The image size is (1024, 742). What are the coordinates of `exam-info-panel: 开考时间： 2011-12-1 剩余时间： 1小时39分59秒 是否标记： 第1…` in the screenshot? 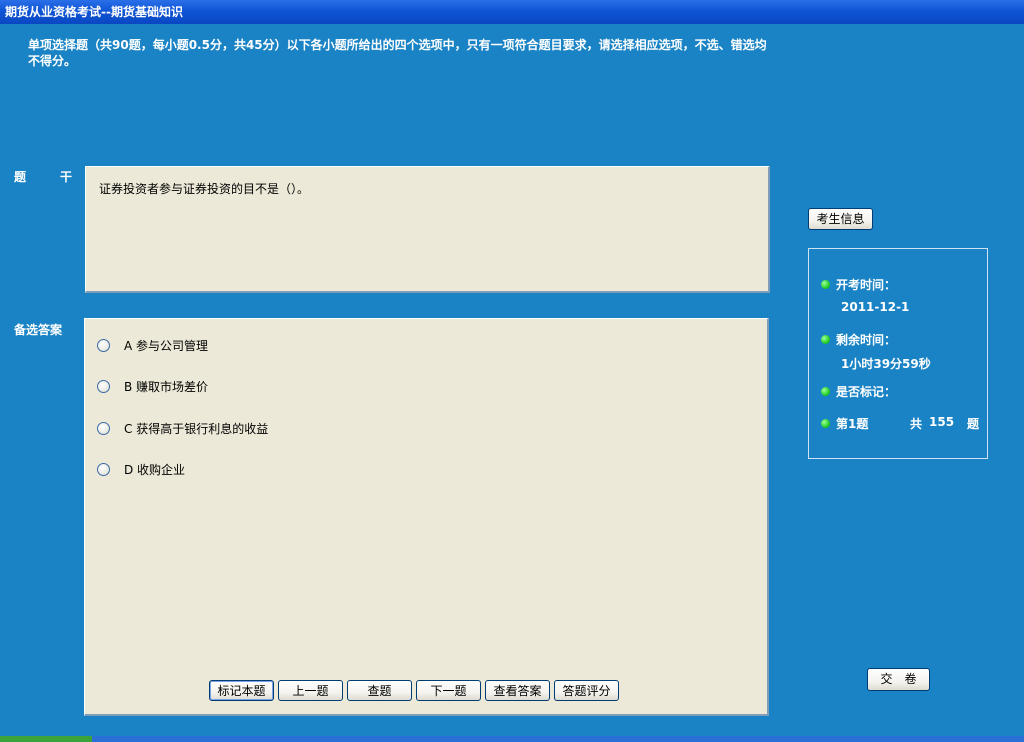 It's located at (898, 353).